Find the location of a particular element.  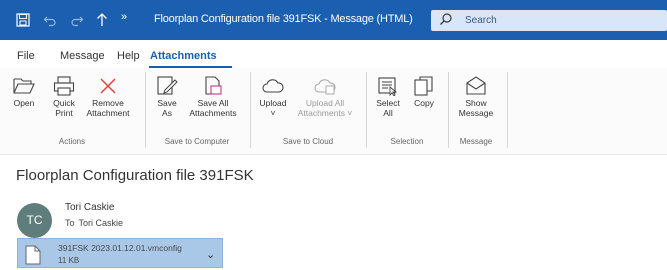

save-as-label-2: As is located at coordinates (167, 113).